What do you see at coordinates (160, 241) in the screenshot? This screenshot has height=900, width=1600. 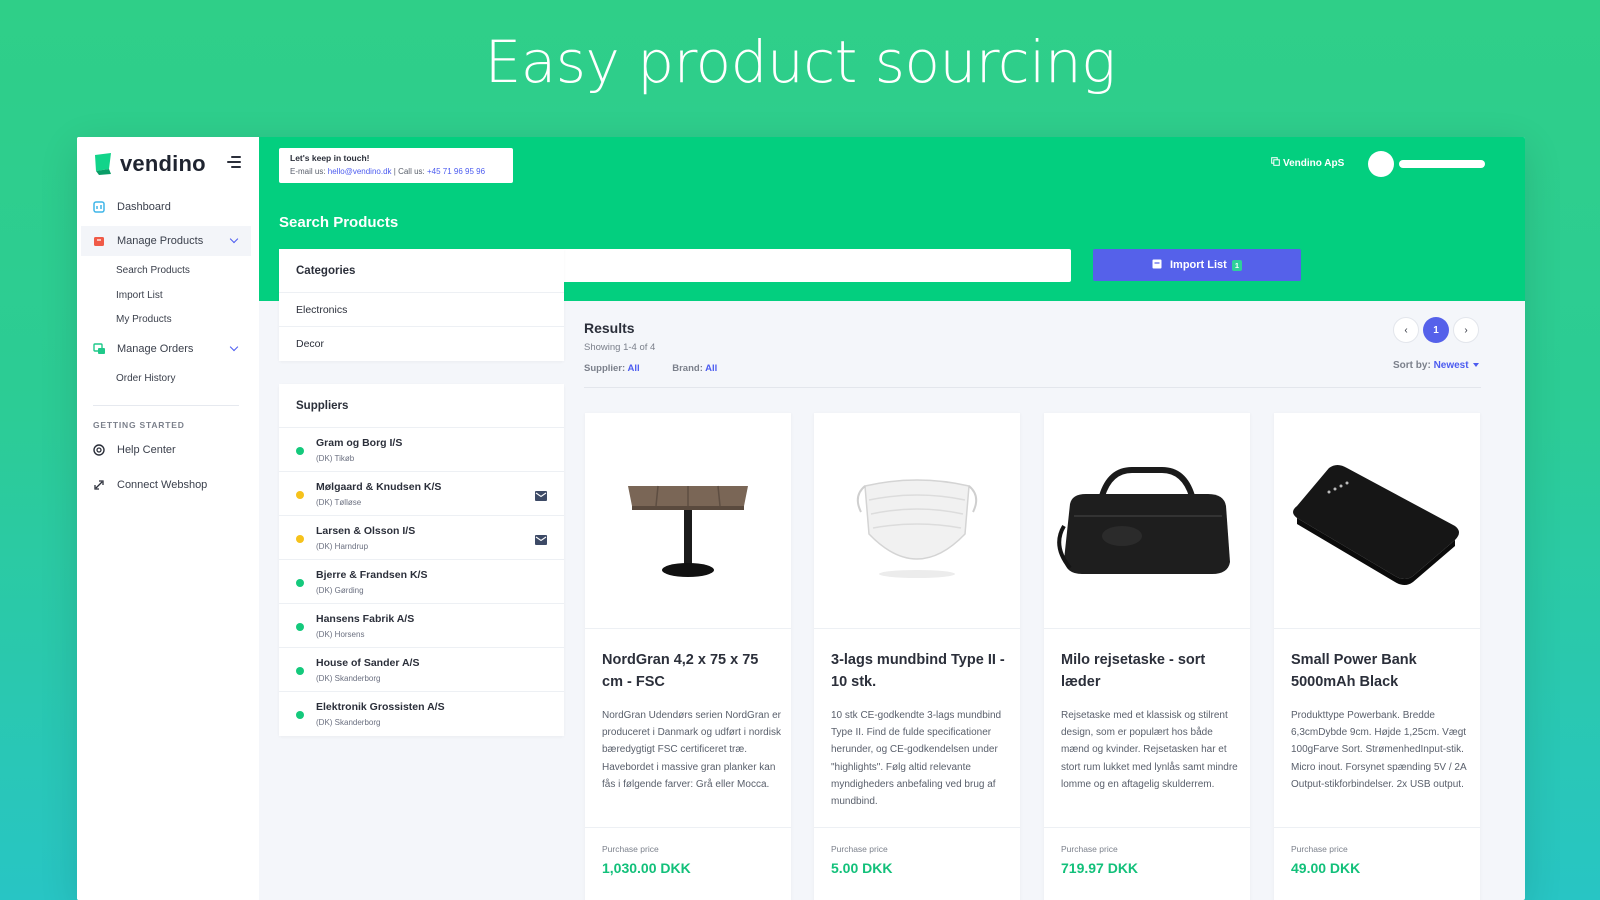 I see `sidebar-item-label: Manage Products` at bounding box center [160, 241].